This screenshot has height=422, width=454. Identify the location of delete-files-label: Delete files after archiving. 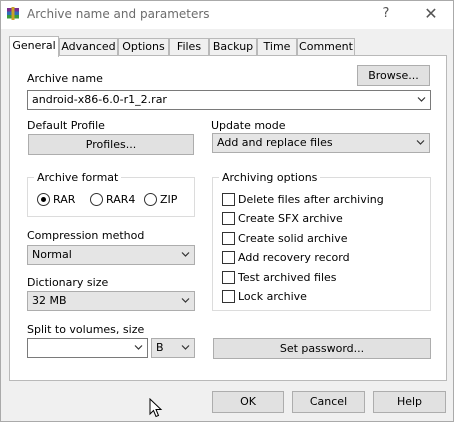
(311, 199).